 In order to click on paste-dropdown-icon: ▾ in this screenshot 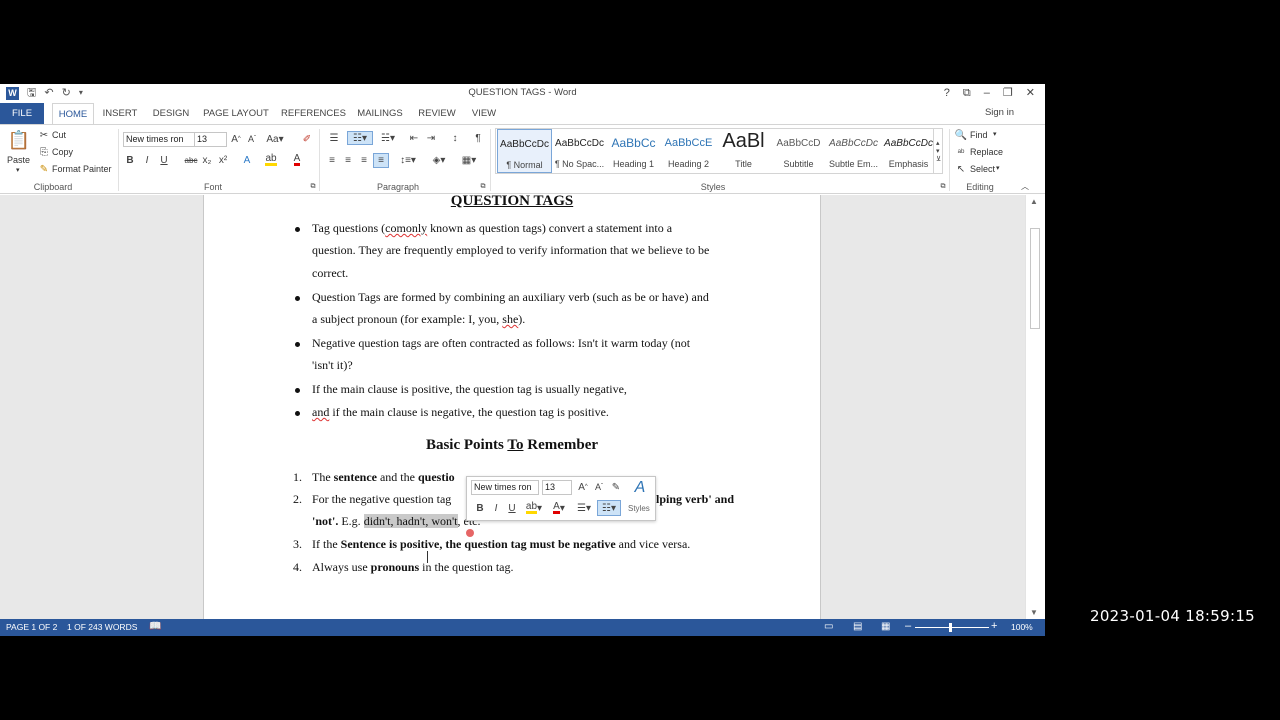, I will do `click(18, 170)`.